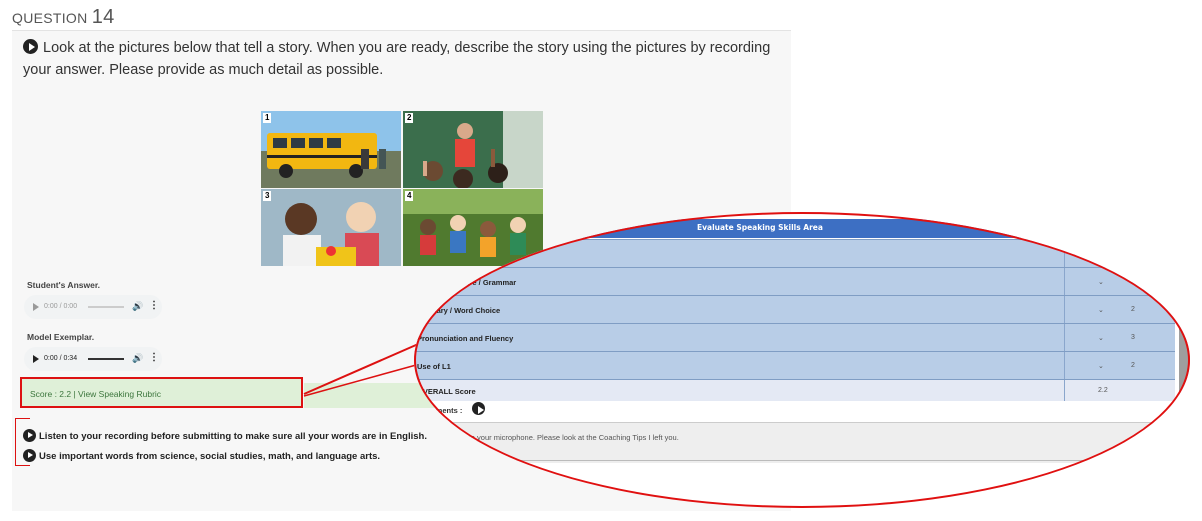 The height and width of the screenshot is (521, 1202). What do you see at coordinates (514, 471) in the screenshot?
I see `average-note: mple average` at bounding box center [514, 471].